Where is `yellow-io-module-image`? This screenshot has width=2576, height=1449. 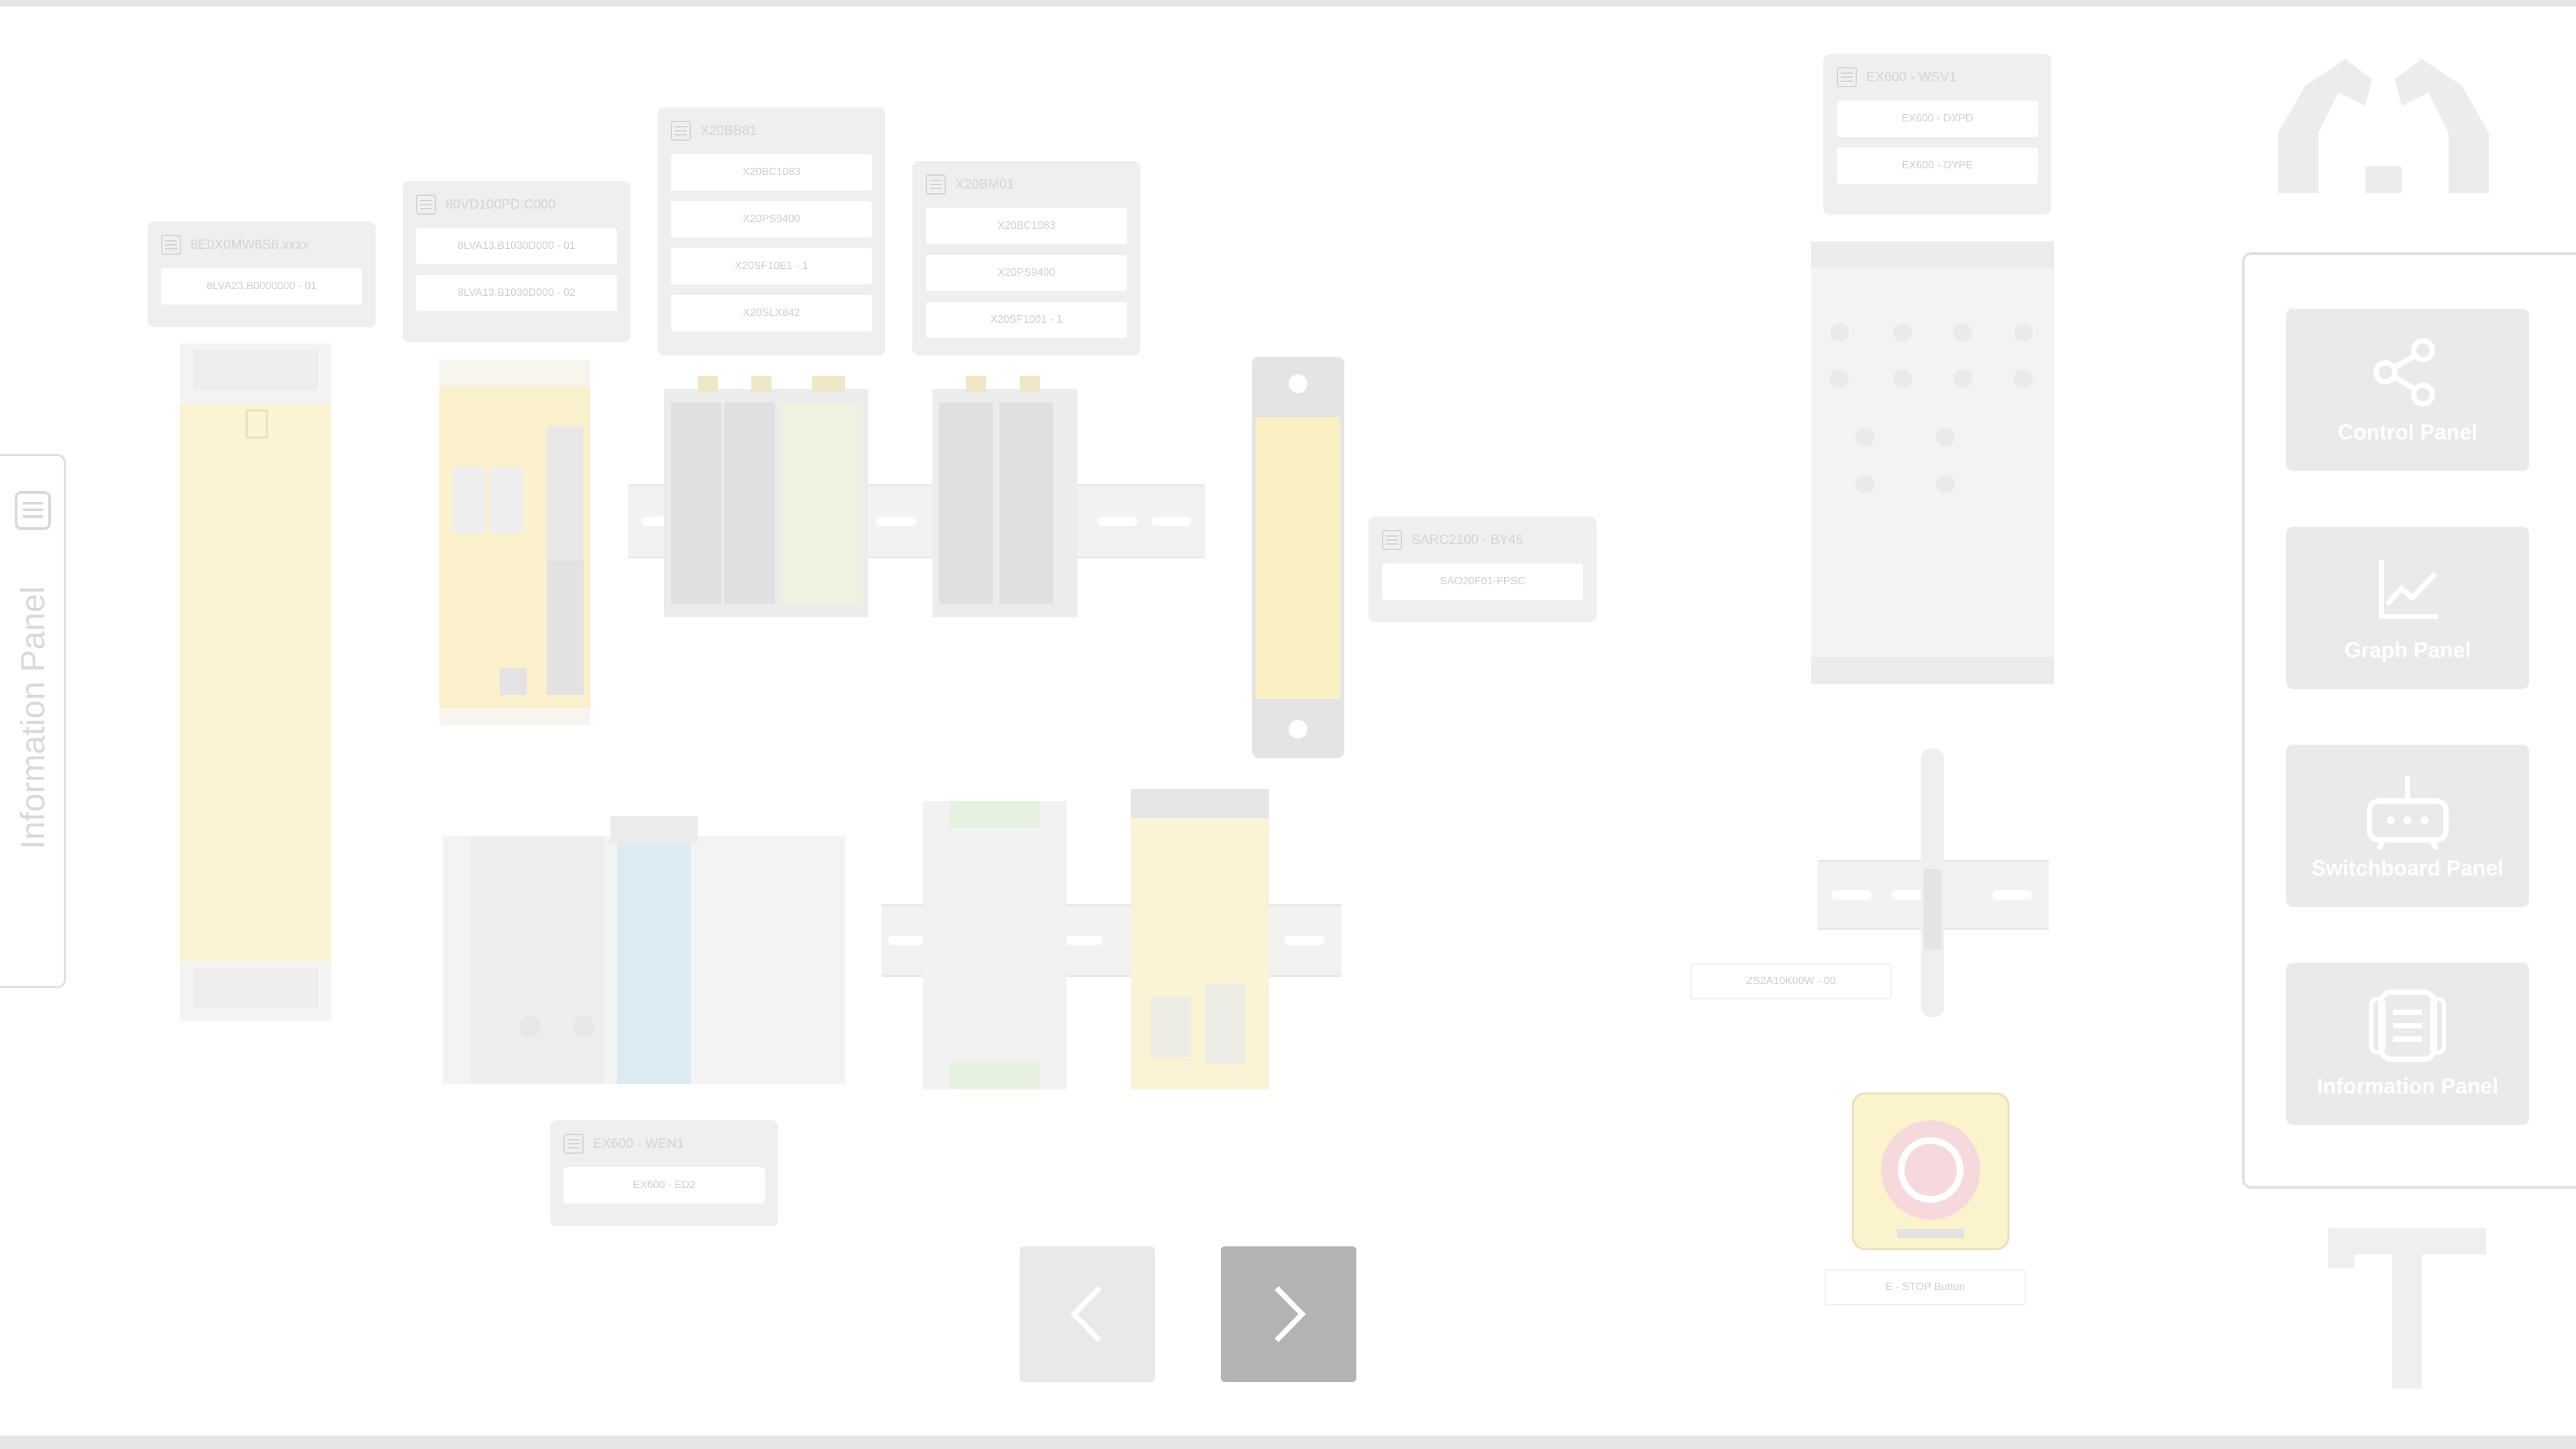 yellow-io-module-image is located at coordinates (1200, 939).